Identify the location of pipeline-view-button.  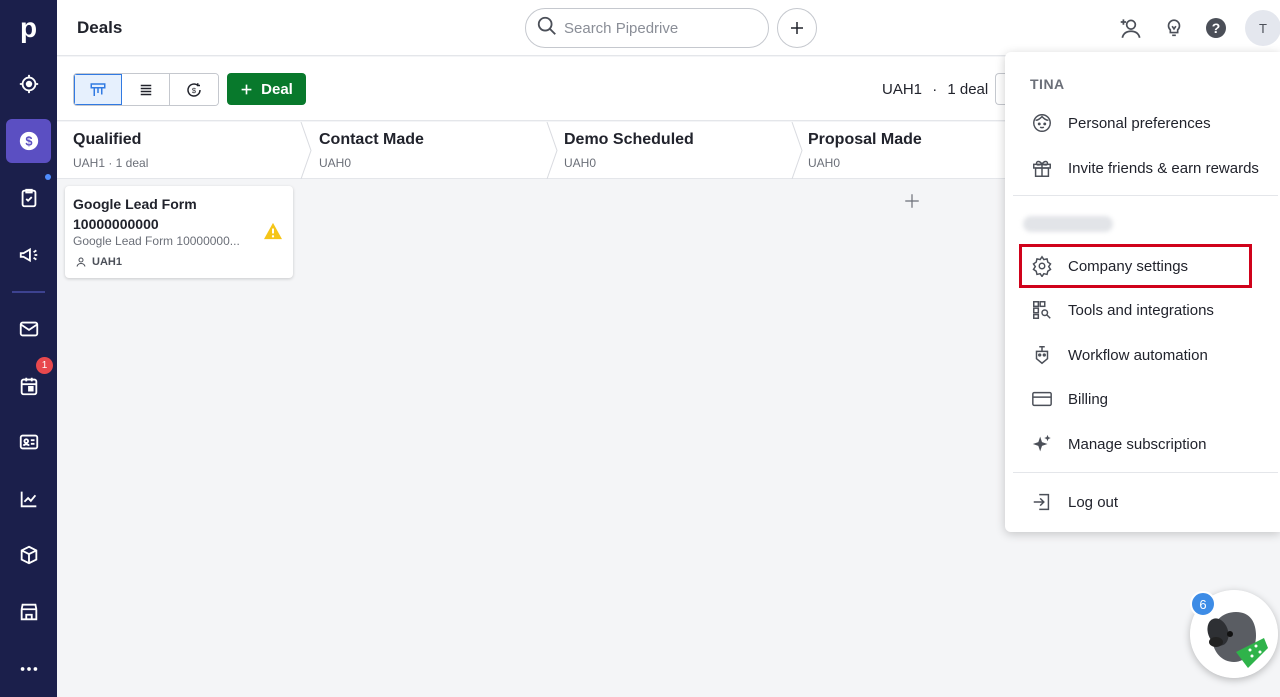
(98, 89).